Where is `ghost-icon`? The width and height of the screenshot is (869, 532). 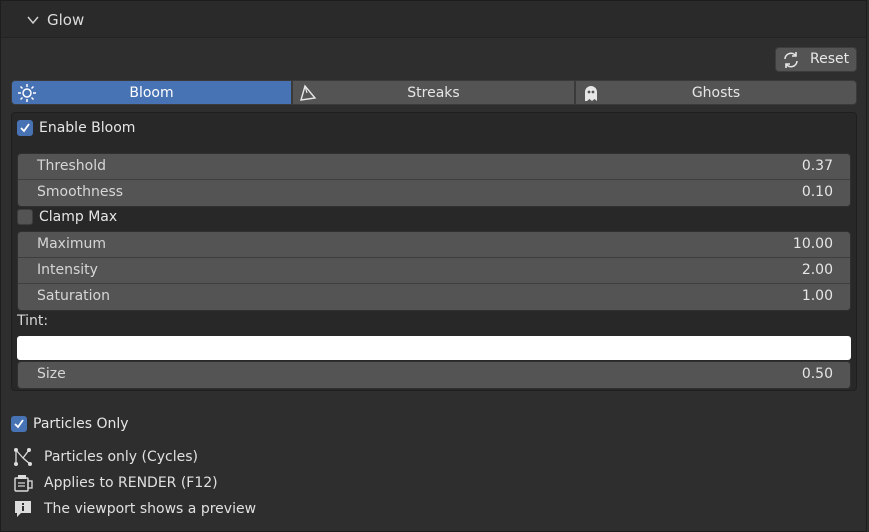 ghost-icon is located at coordinates (591, 93).